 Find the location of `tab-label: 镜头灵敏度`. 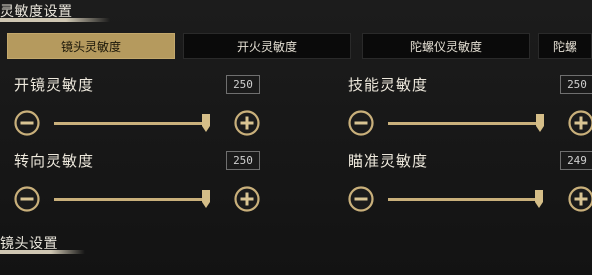

tab-label: 镜头灵敏度 is located at coordinates (90, 47).